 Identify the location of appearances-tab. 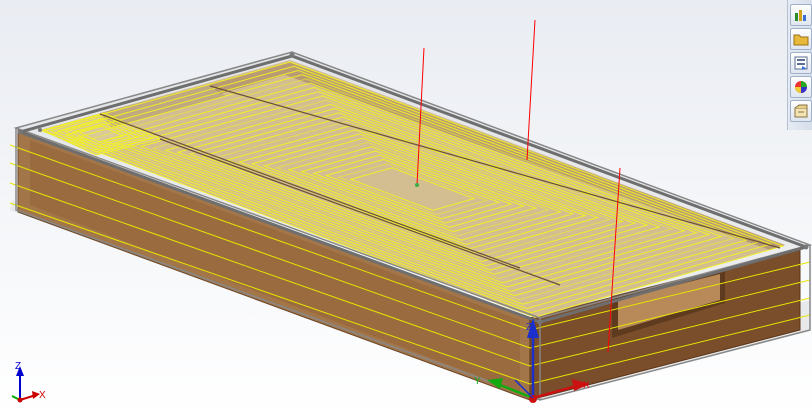
(801, 87).